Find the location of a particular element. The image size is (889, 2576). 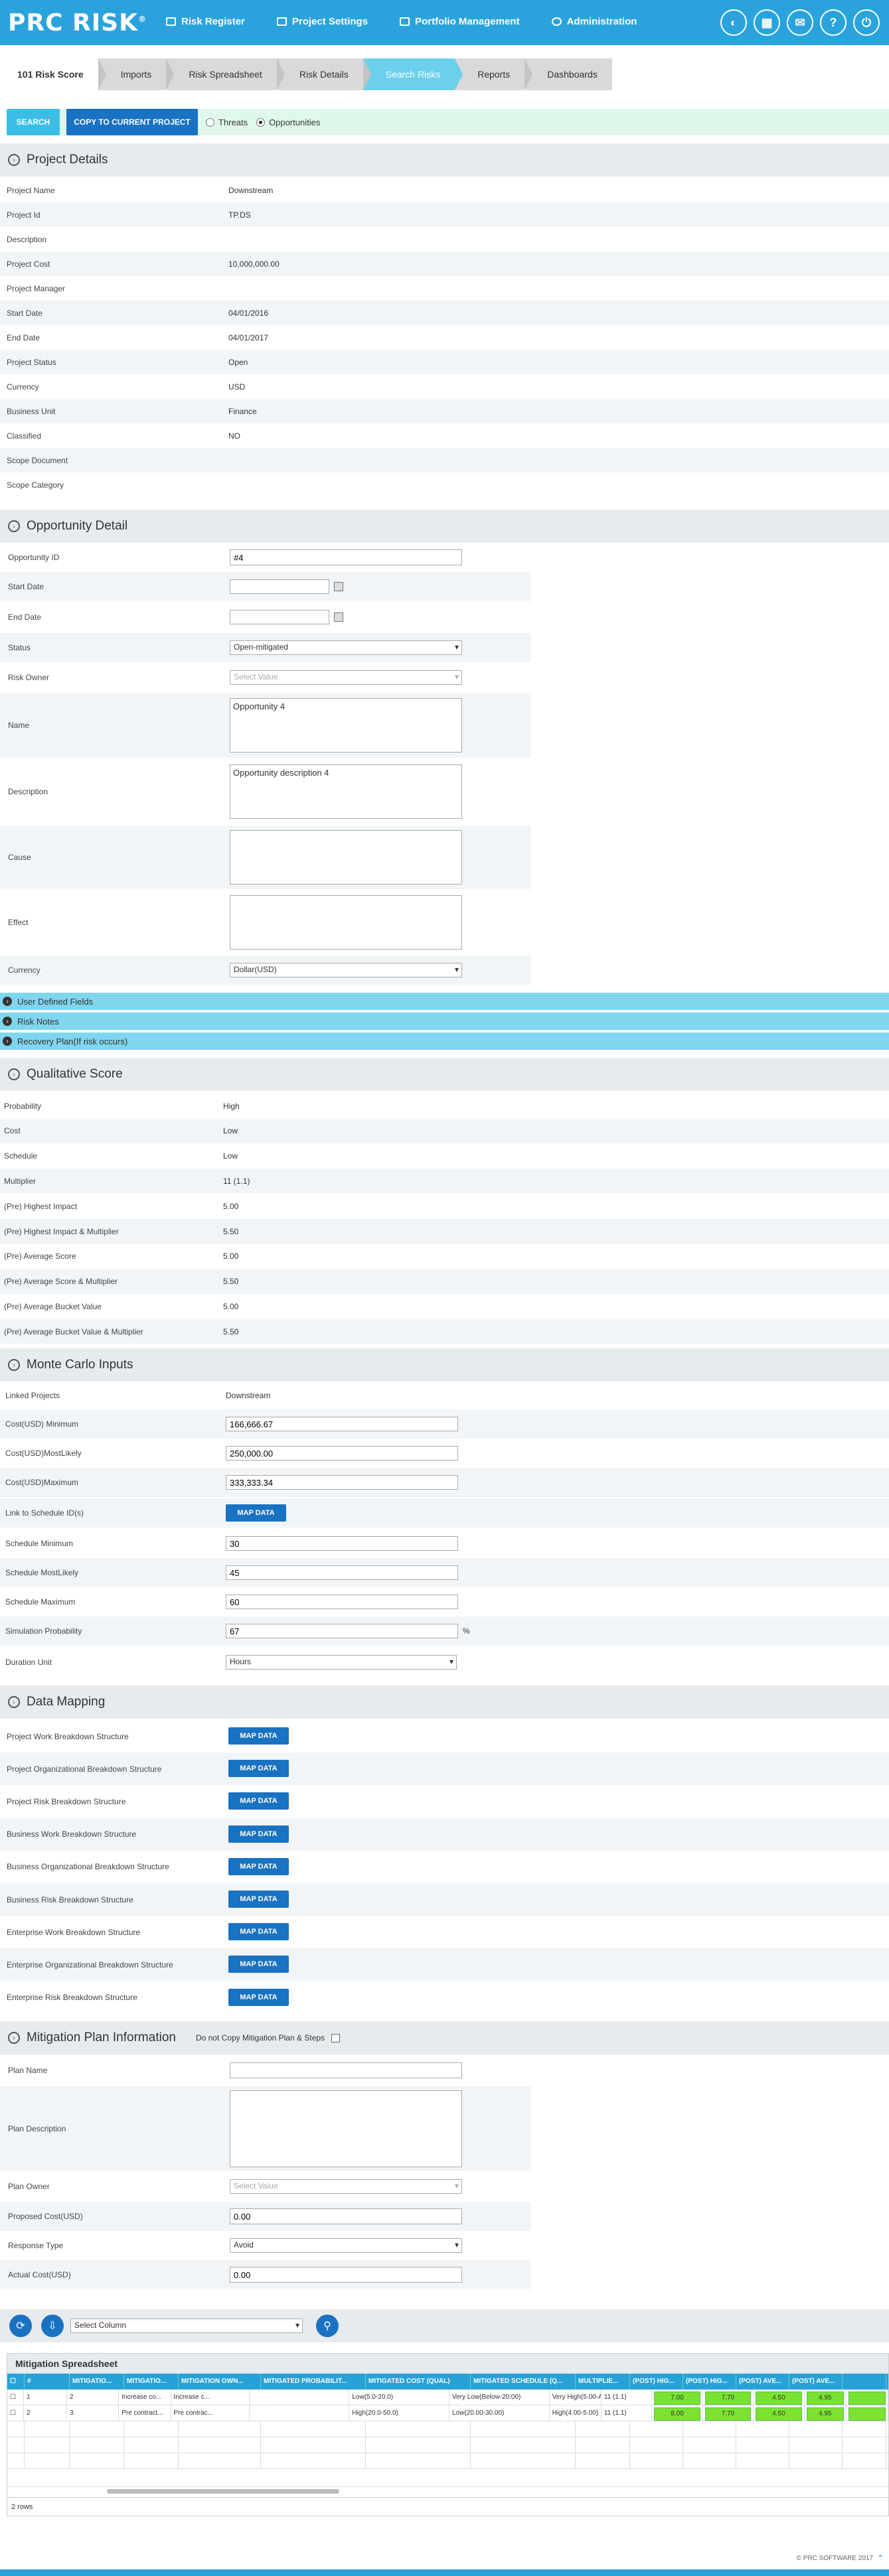

response-type-select: Avoid is located at coordinates (346, 2245).